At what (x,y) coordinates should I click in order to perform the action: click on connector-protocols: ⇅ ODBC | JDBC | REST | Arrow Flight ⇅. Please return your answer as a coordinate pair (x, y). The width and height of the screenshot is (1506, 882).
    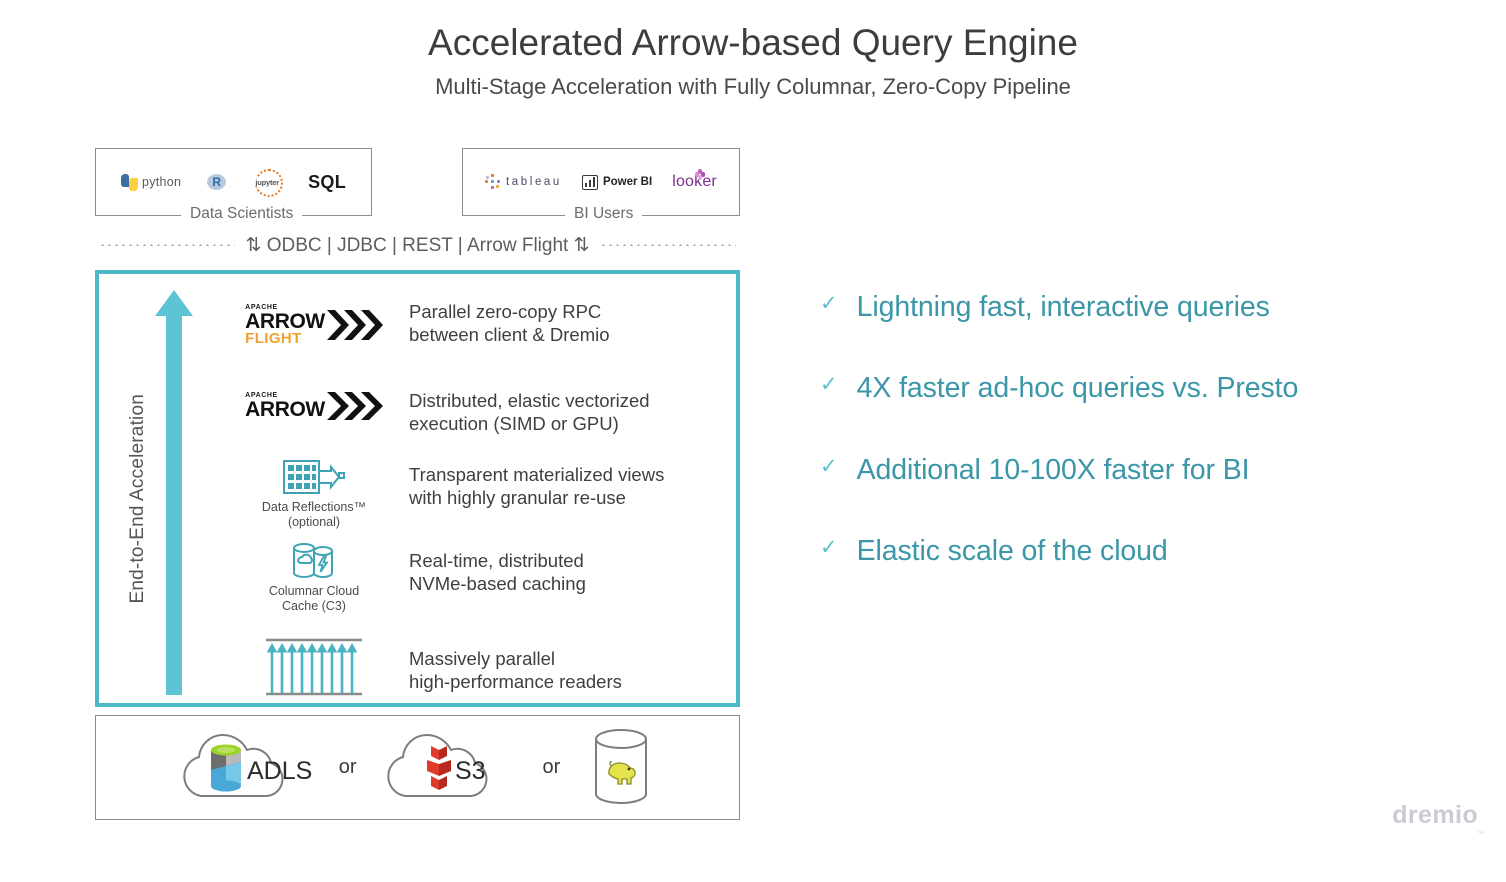
    Looking at the image, I should click on (417, 245).